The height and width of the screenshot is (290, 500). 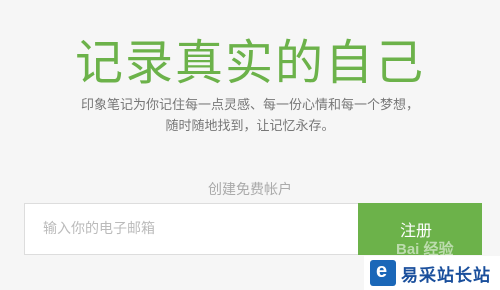 What do you see at coordinates (250, 126) in the screenshot?
I see `hero-tagline-line2: 随时随地找到，让记忆永存。` at bounding box center [250, 126].